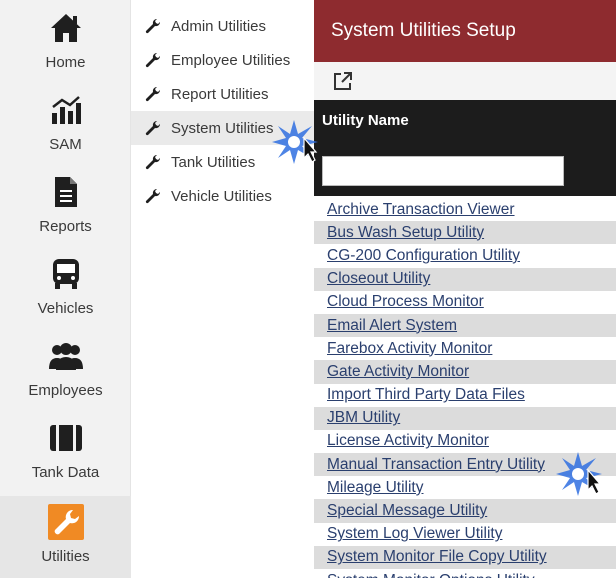 Image resolution: width=616 pixels, height=578 pixels. What do you see at coordinates (65, 62) in the screenshot?
I see `nav-home-label: Home` at bounding box center [65, 62].